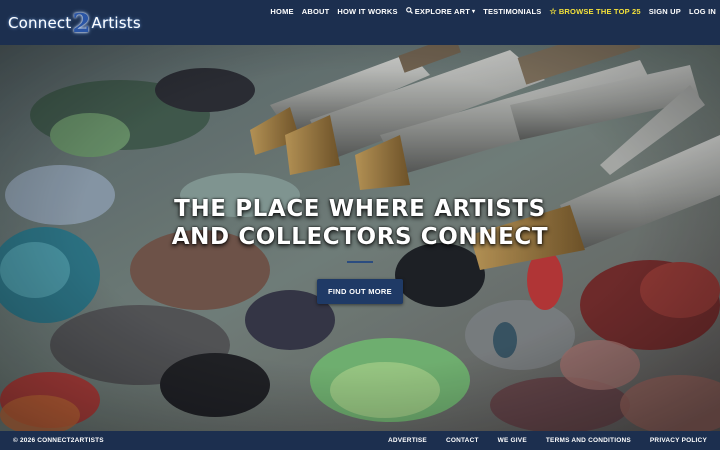 The height and width of the screenshot is (450, 720). Describe the element at coordinates (588, 440) in the screenshot. I see `footer-link-terms: TERMS AND CONDITIONS` at that location.